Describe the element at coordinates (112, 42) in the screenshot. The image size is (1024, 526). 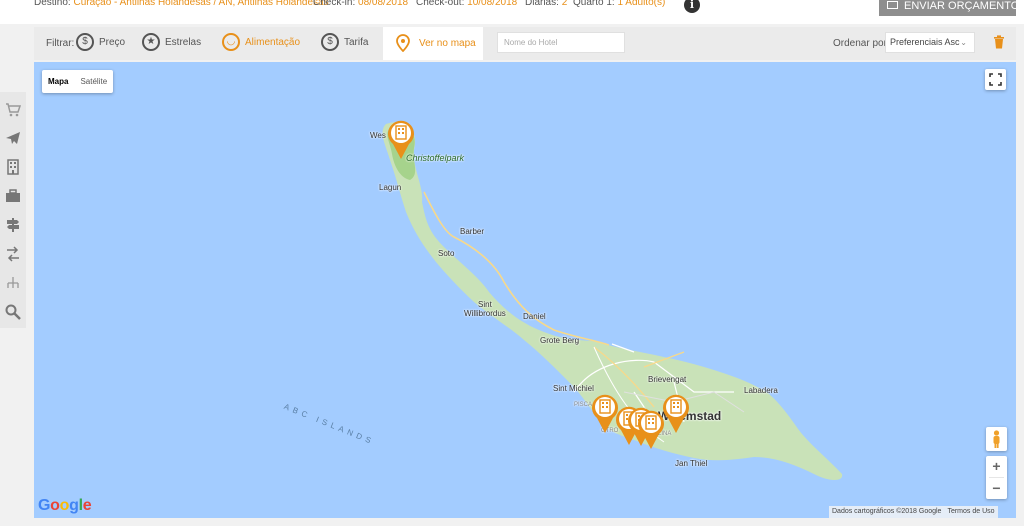
I see `filter-price-label: Preço` at that location.